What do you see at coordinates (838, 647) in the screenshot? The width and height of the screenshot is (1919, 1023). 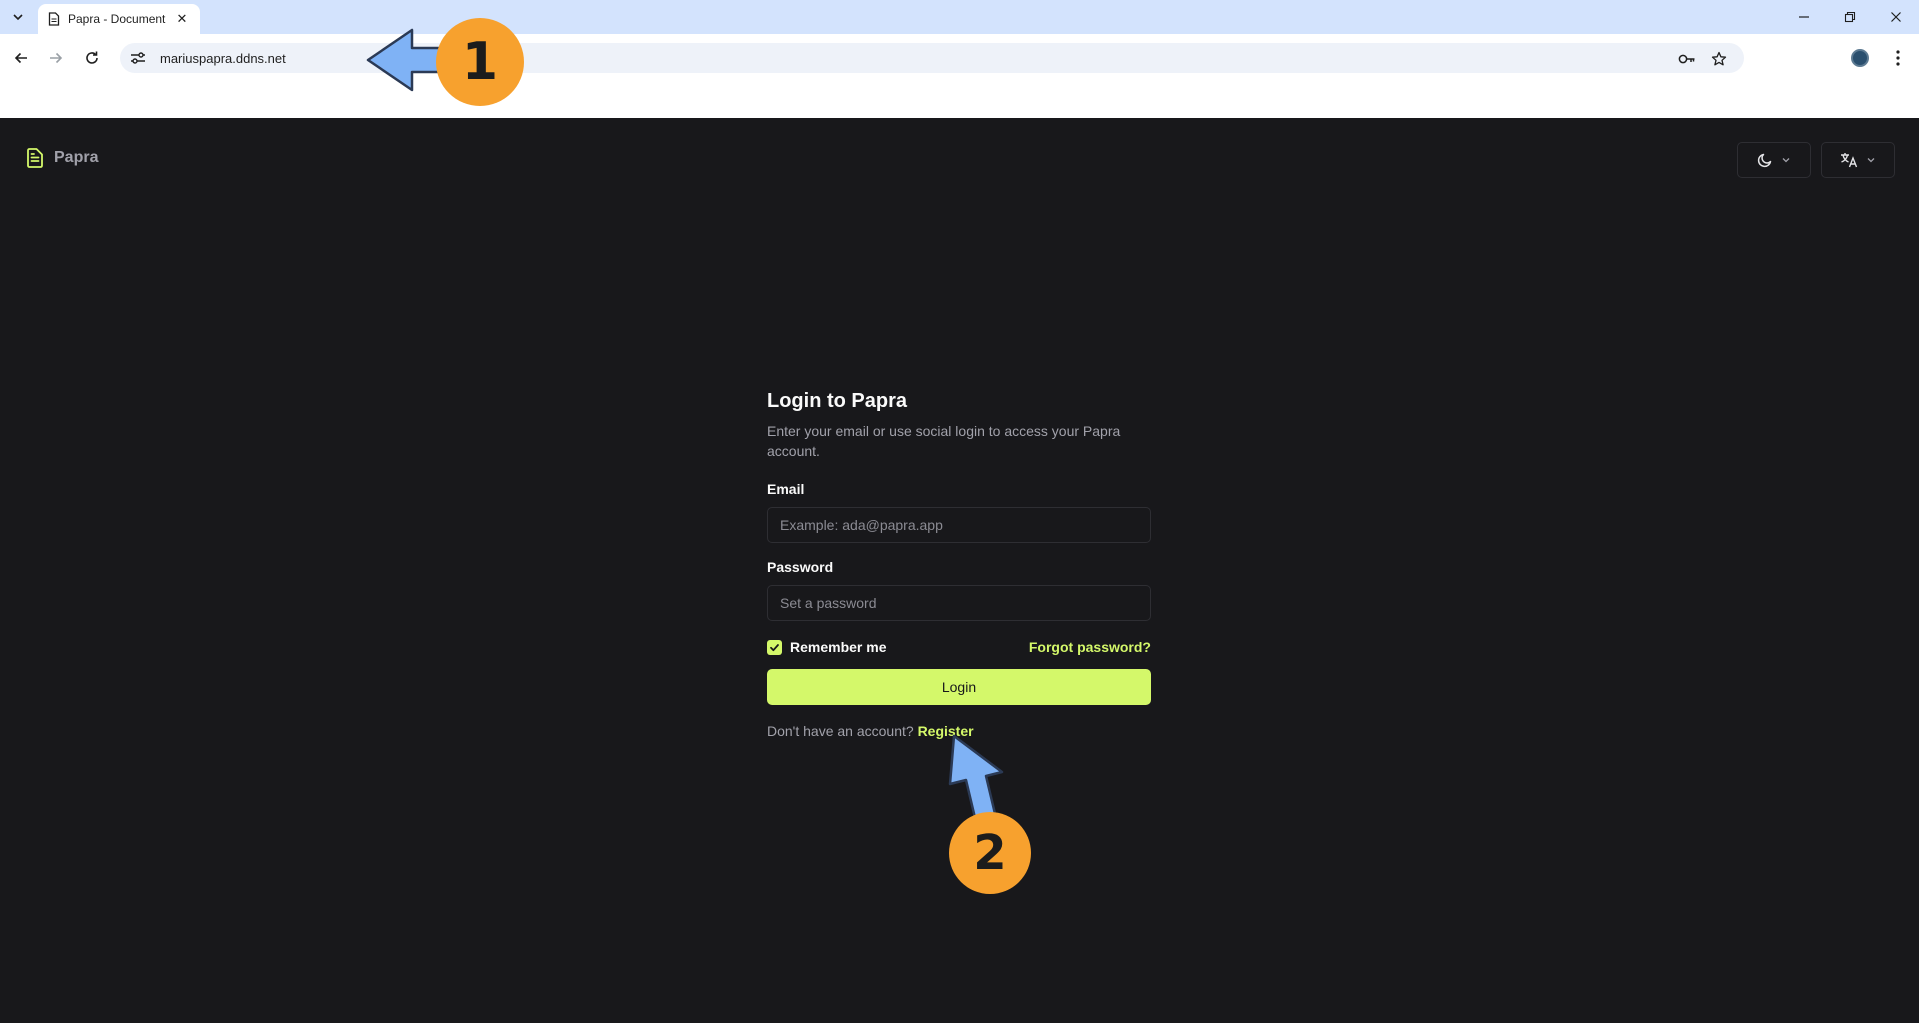 I see `remember-me-label: Remember me` at bounding box center [838, 647].